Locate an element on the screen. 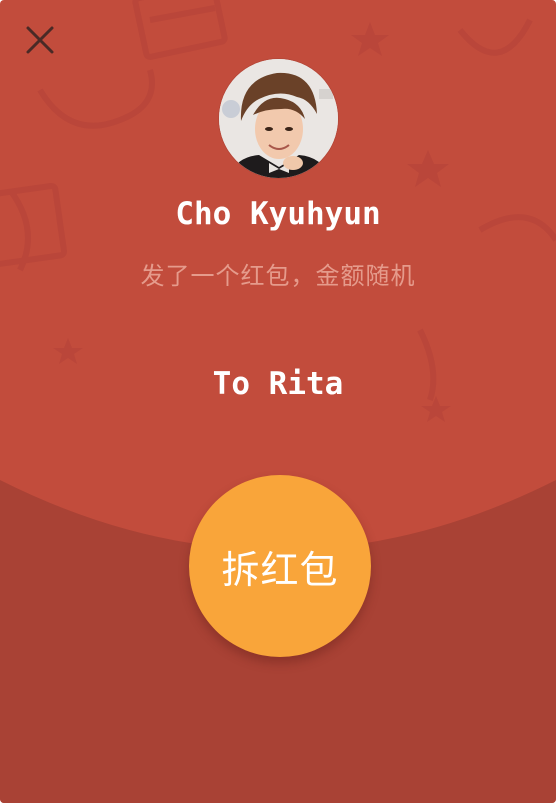 This screenshot has height=803, width=556. recipient-line: To Rita is located at coordinates (278, 384).